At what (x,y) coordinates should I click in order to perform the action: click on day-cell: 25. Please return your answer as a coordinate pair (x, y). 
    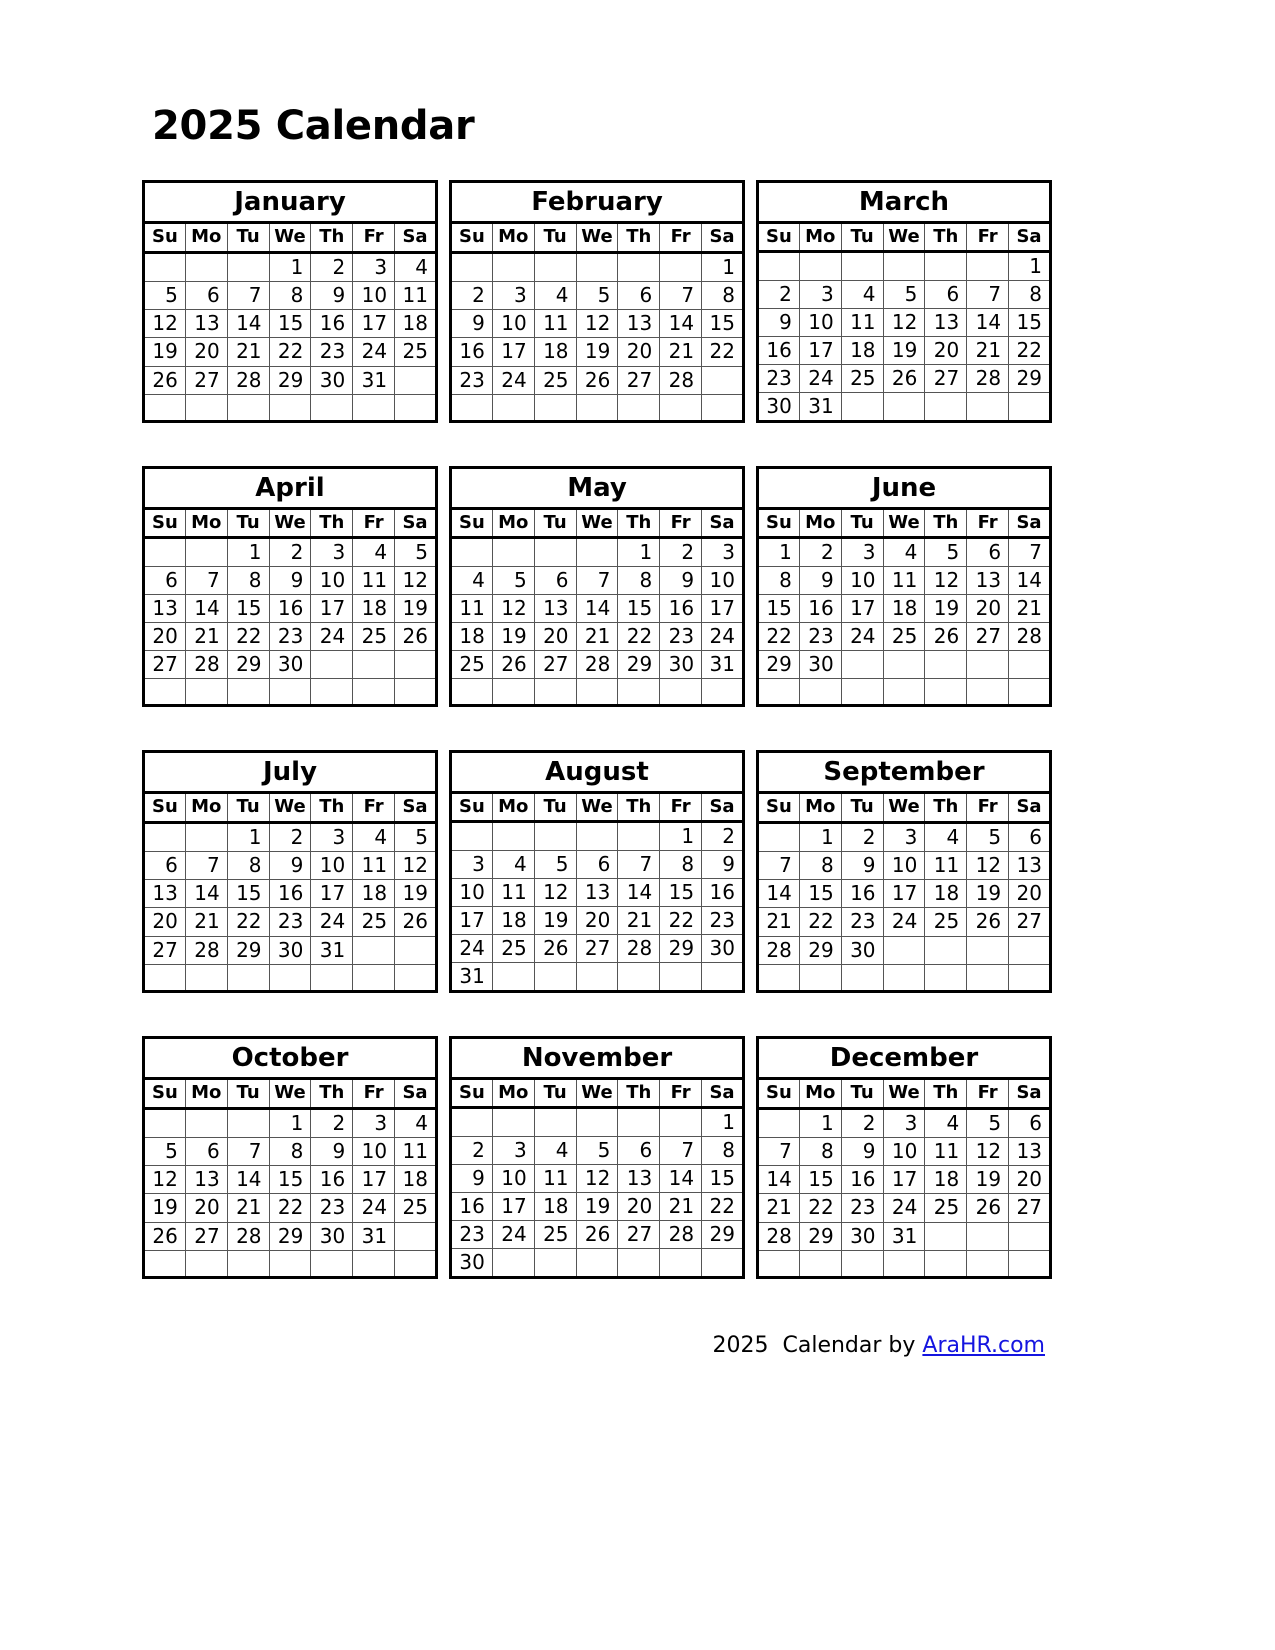
    Looking at the image, I should click on (471, 664).